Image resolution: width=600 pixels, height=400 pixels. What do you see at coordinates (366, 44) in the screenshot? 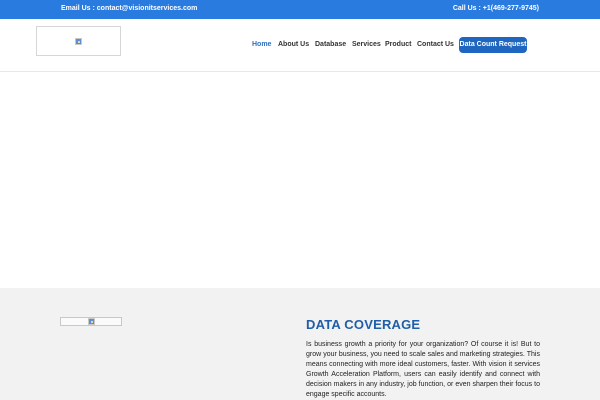
I see `nav-services: Services` at bounding box center [366, 44].